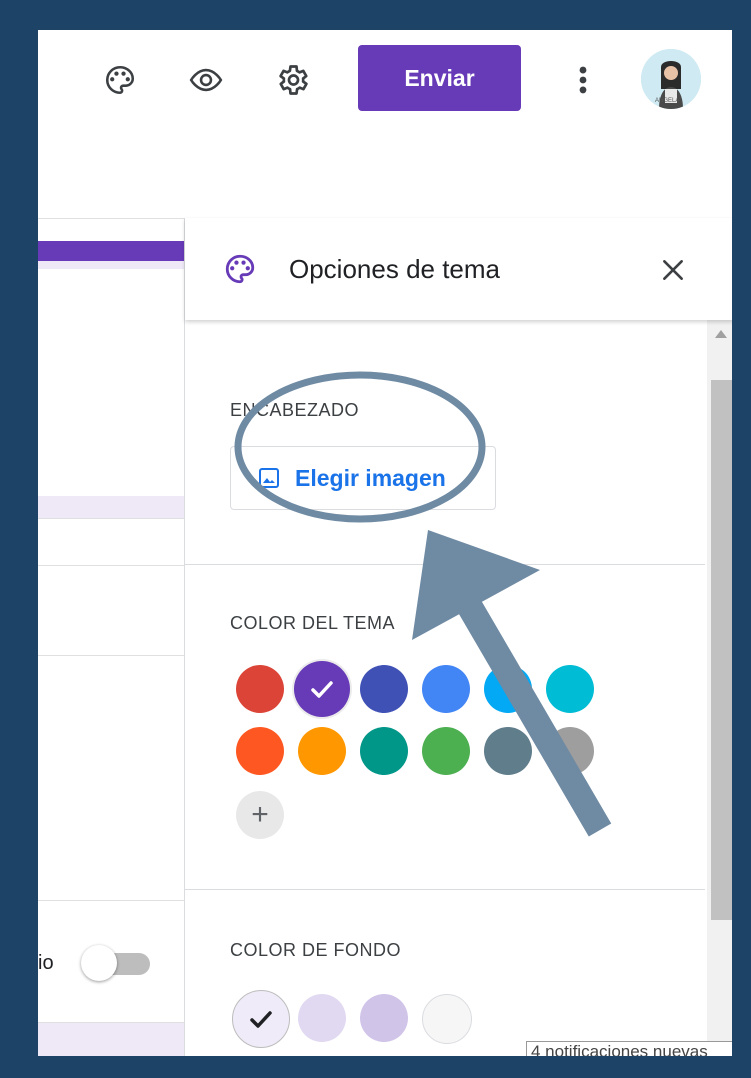  What do you see at coordinates (99, 963) in the screenshot?
I see `toggle-knob` at bounding box center [99, 963].